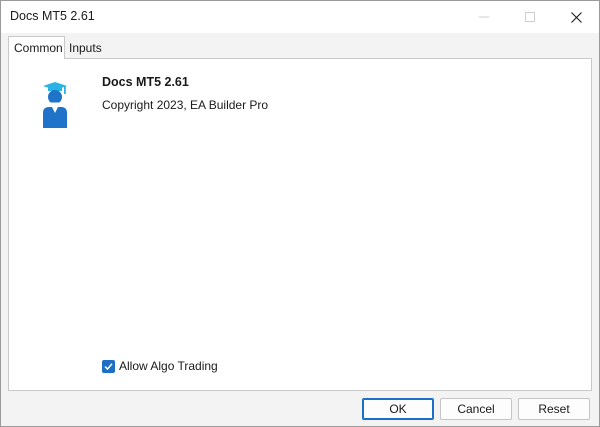 The height and width of the screenshot is (427, 600). I want to click on tab-strip: Common Inputs, so click(300, 46).